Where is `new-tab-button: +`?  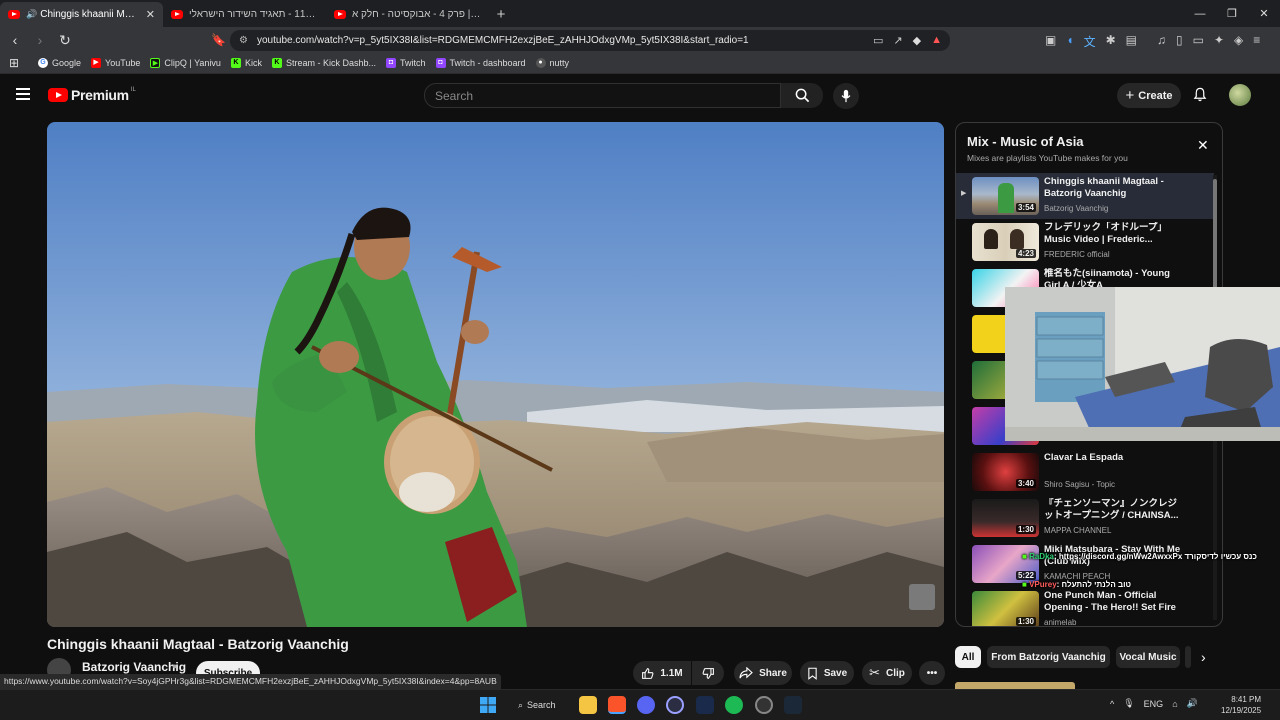 new-tab-button: + is located at coordinates (501, 14).